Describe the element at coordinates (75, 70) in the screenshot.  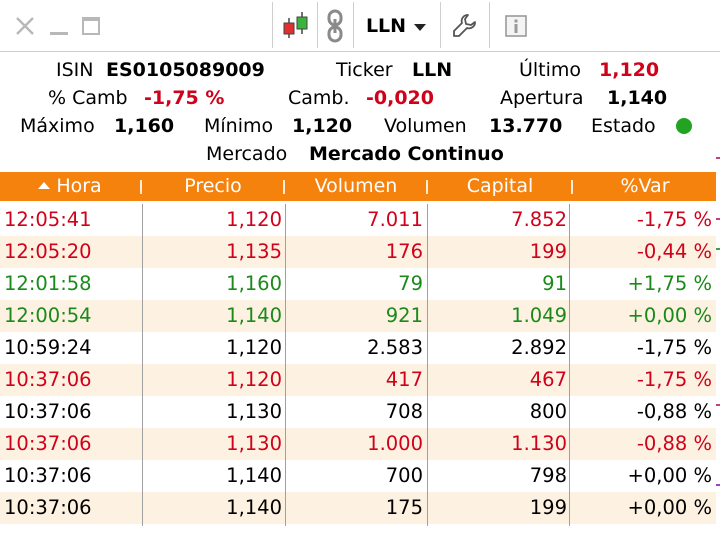
I see `isin-label: ISIN` at that location.